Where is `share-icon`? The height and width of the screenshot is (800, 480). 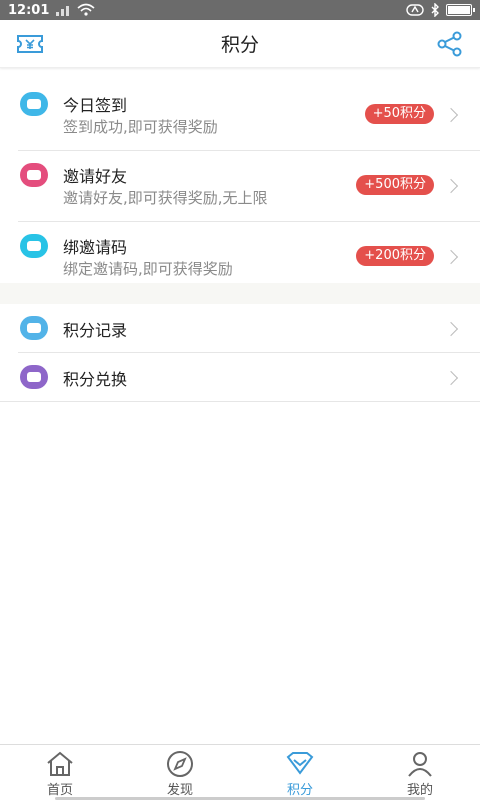 share-icon is located at coordinates (449, 44).